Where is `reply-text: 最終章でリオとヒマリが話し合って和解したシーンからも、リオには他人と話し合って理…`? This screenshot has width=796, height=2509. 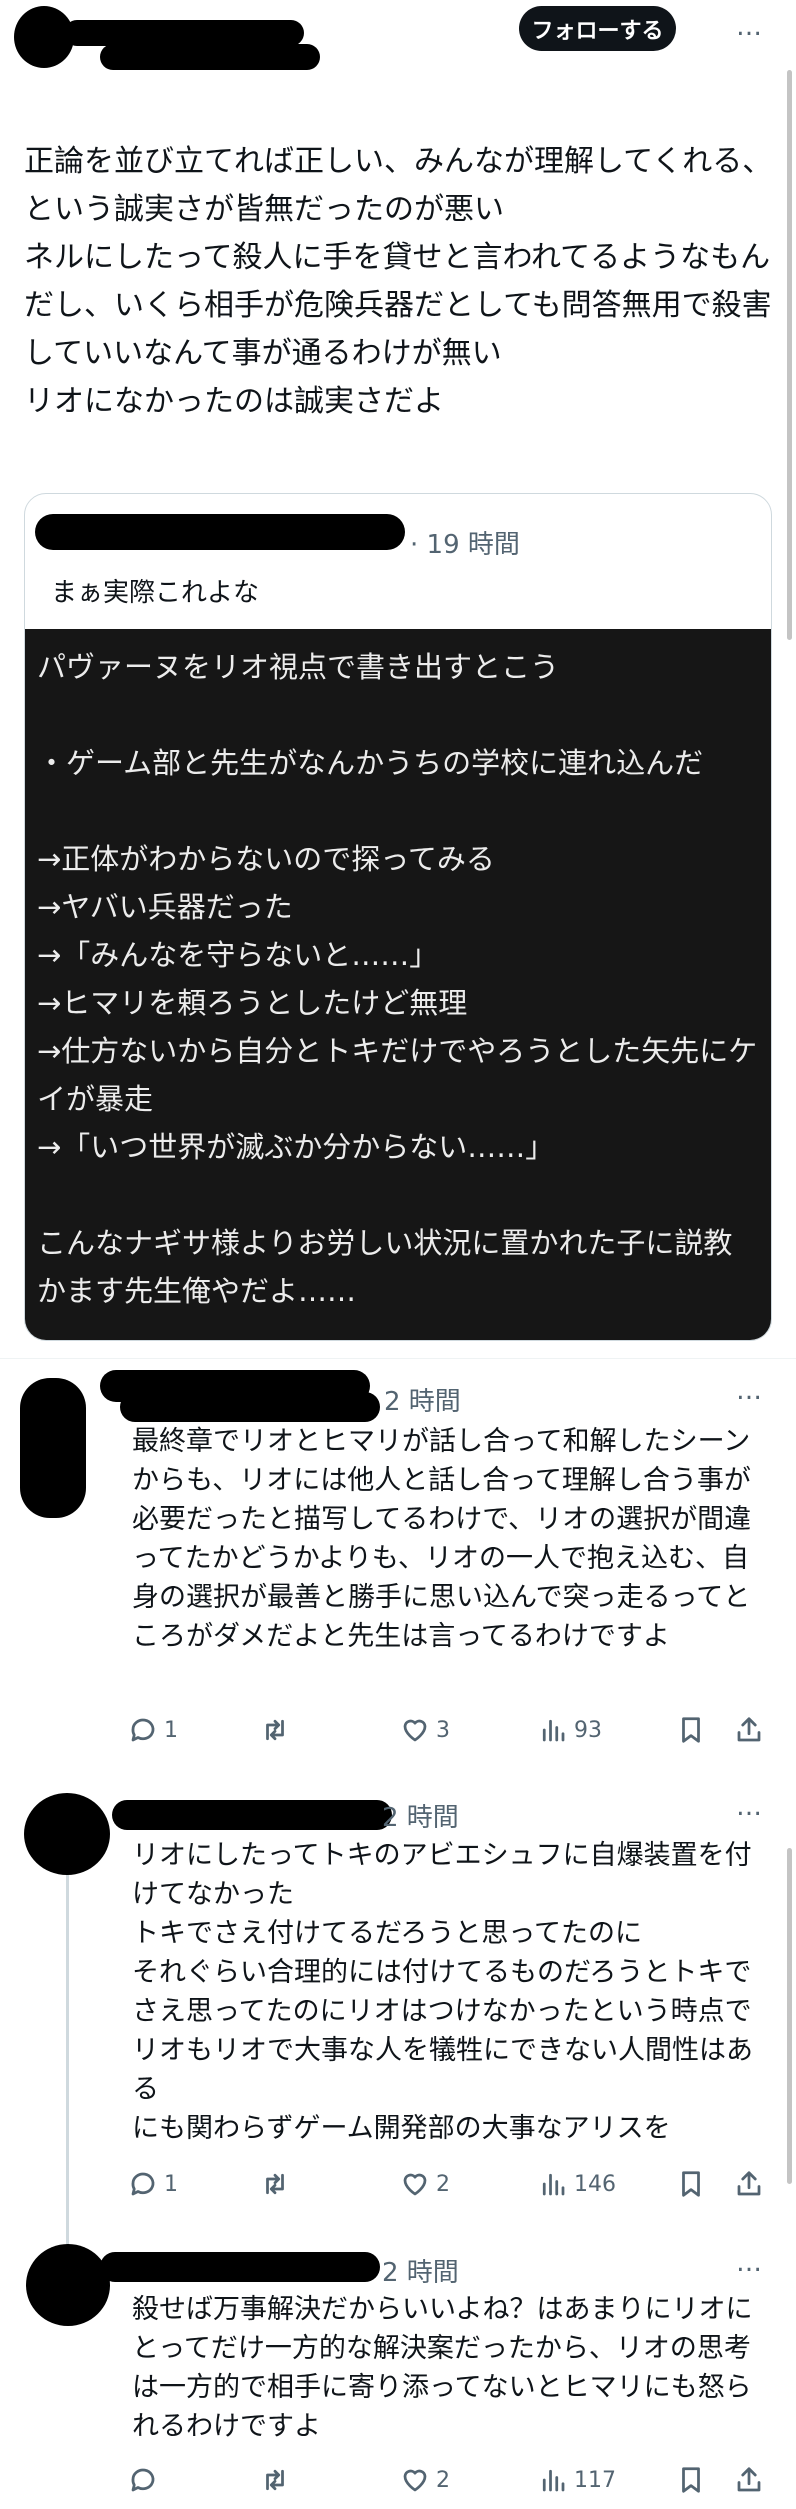
reply-text: 最終章でリオとヒマリが話し合って和解したシーンからも、リオには他人と話し合って理… is located at coordinates (442, 1539).